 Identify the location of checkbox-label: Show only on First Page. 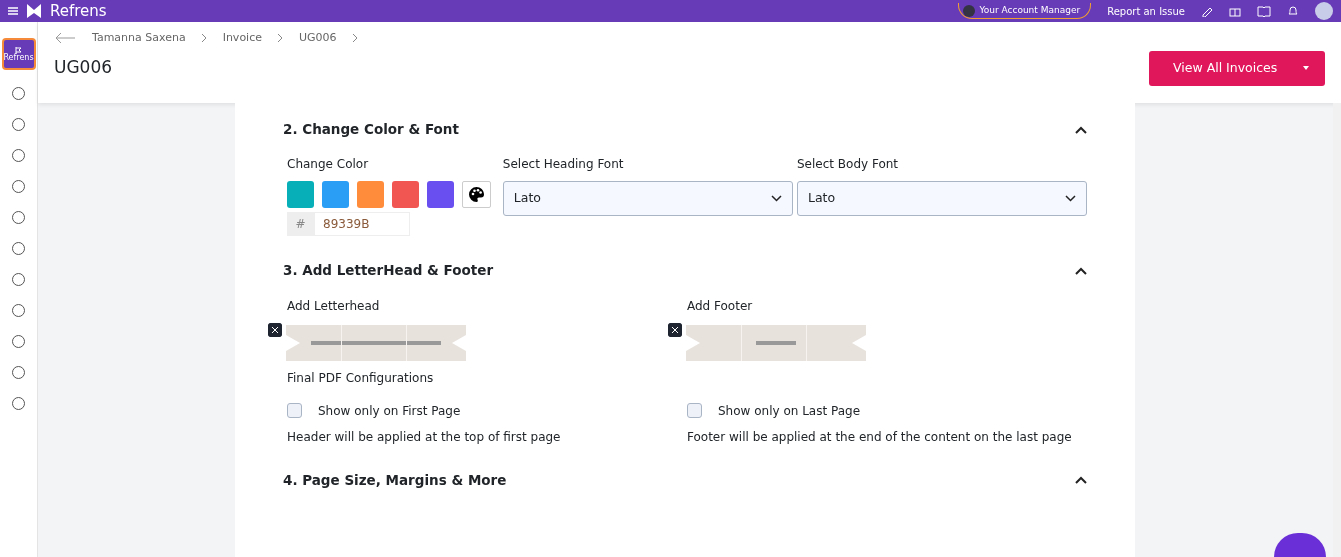
(389, 410).